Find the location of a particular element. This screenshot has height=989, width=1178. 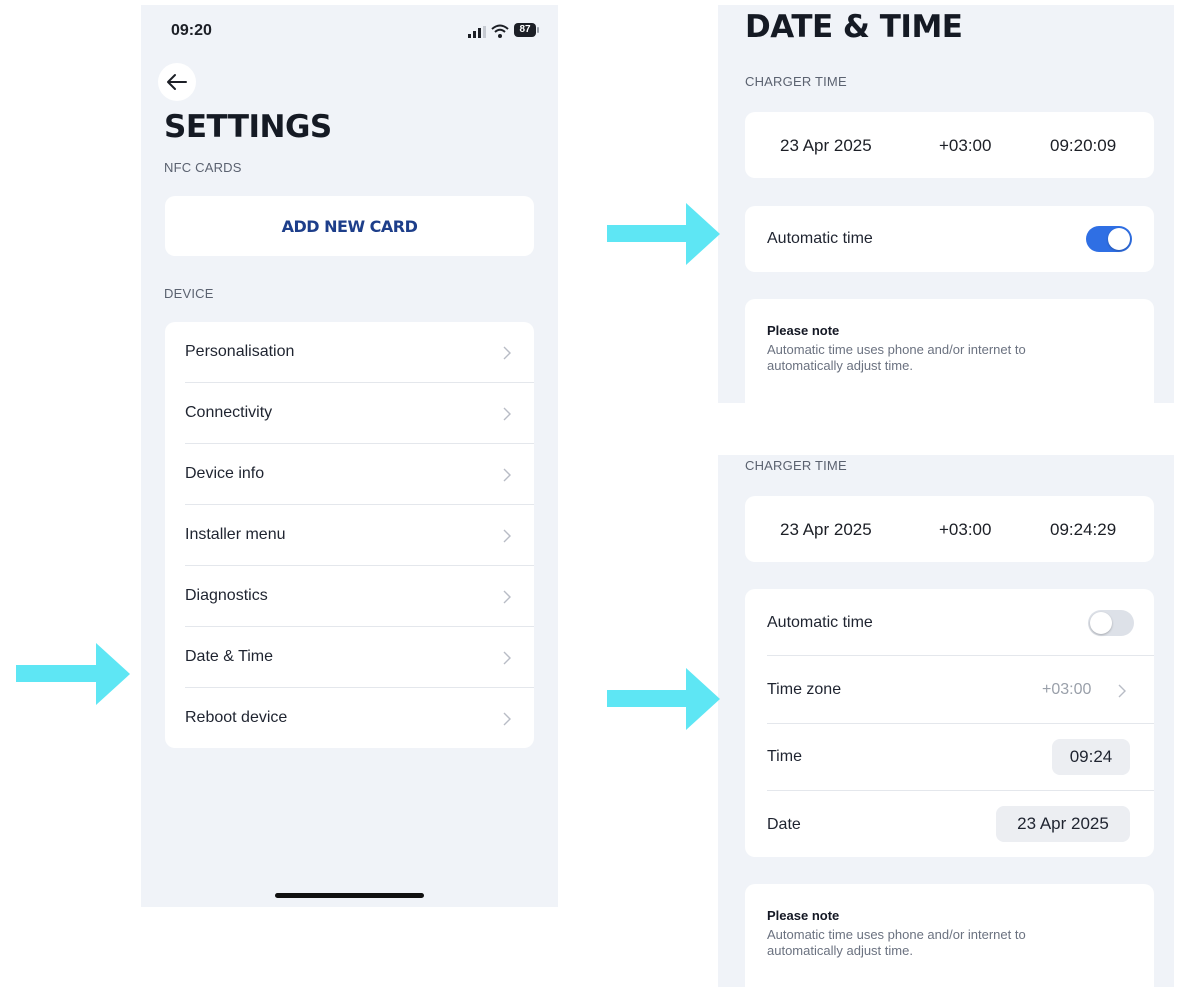

time-zone-label: Time zone is located at coordinates (804, 689).